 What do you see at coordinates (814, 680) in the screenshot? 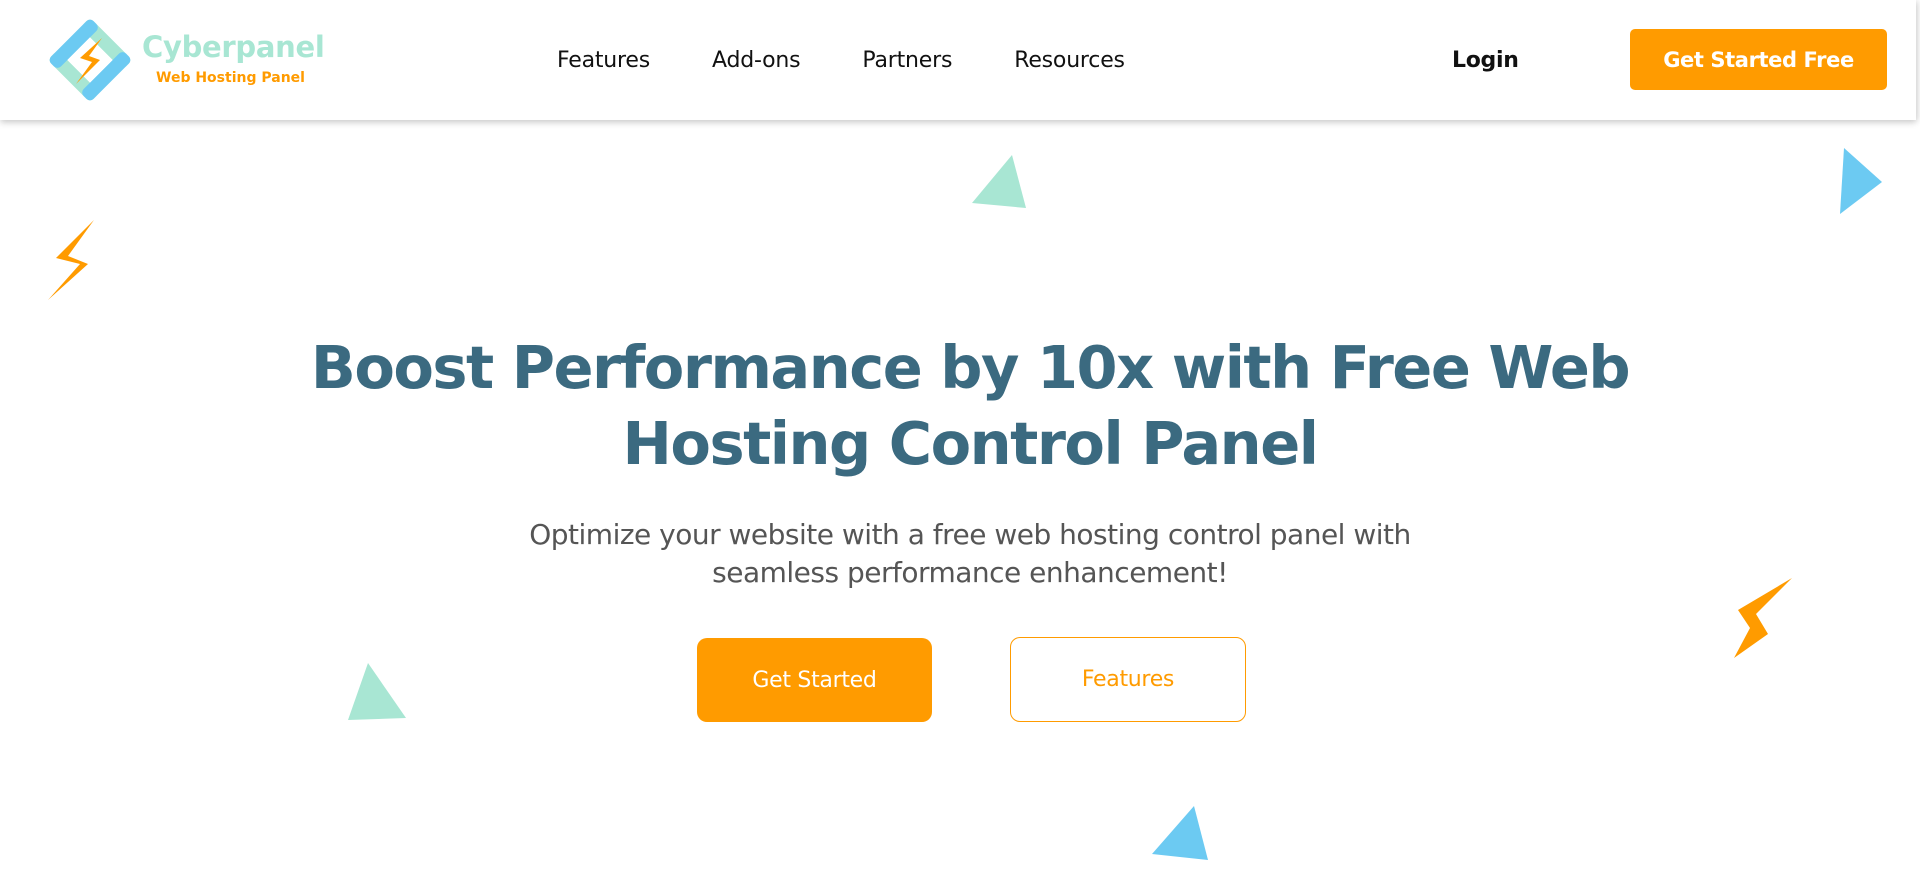
I see `get-started-button: Get Started` at bounding box center [814, 680].